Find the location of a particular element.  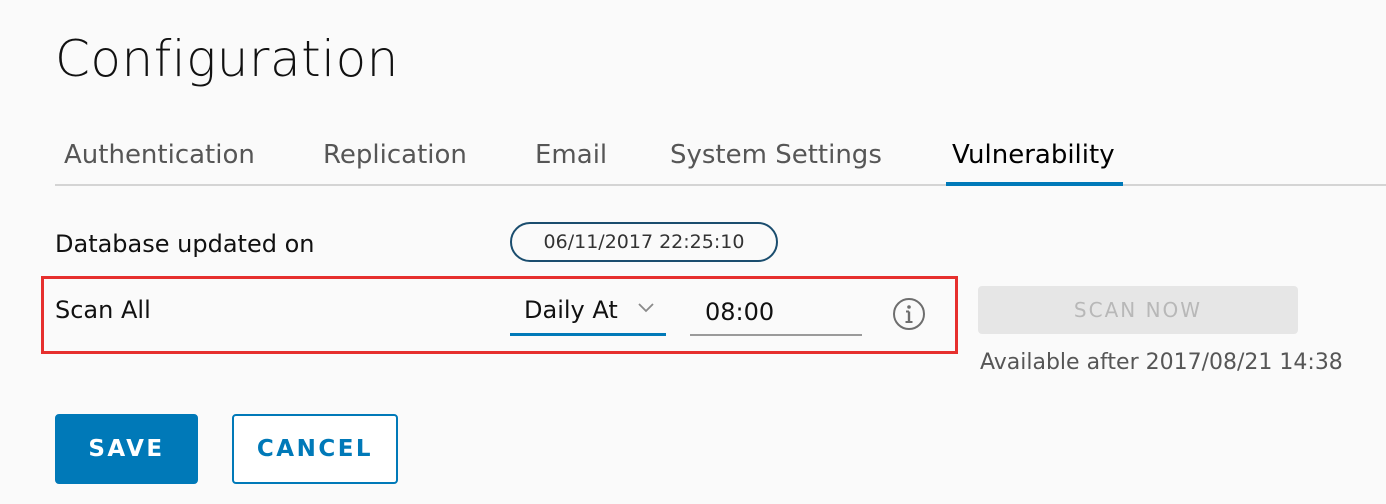

database-timestamp-badge: 06/11/2017 22:25:10 is located at coordinates (644, 242).